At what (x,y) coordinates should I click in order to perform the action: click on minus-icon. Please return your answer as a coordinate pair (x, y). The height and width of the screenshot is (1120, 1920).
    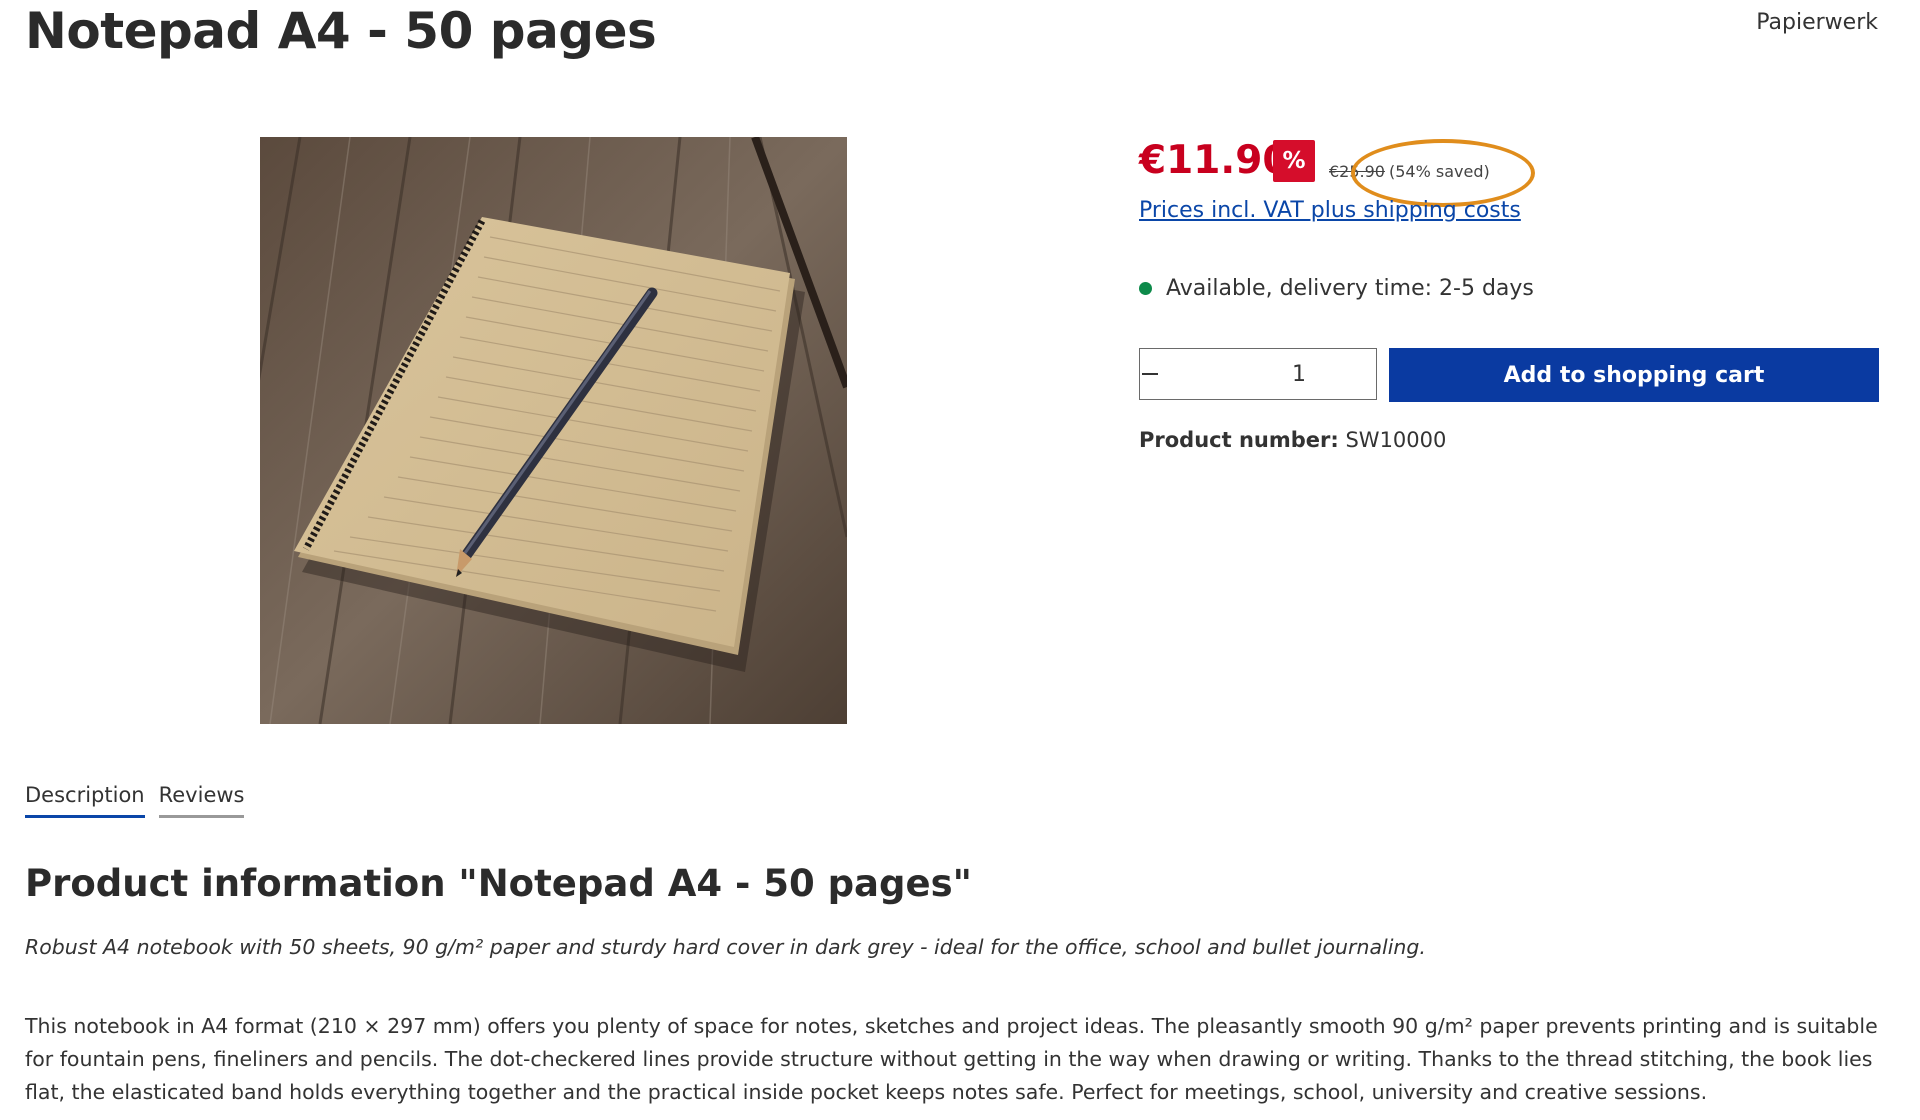
    Looking at the image, I should click on (1150, 374).